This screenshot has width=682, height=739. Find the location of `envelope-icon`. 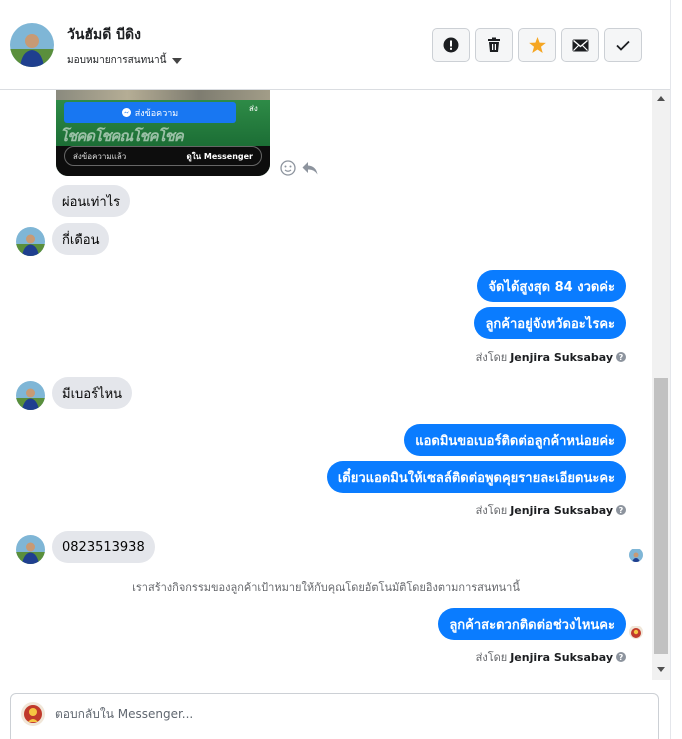

envelope-icon is located at coordinates (580, 45).